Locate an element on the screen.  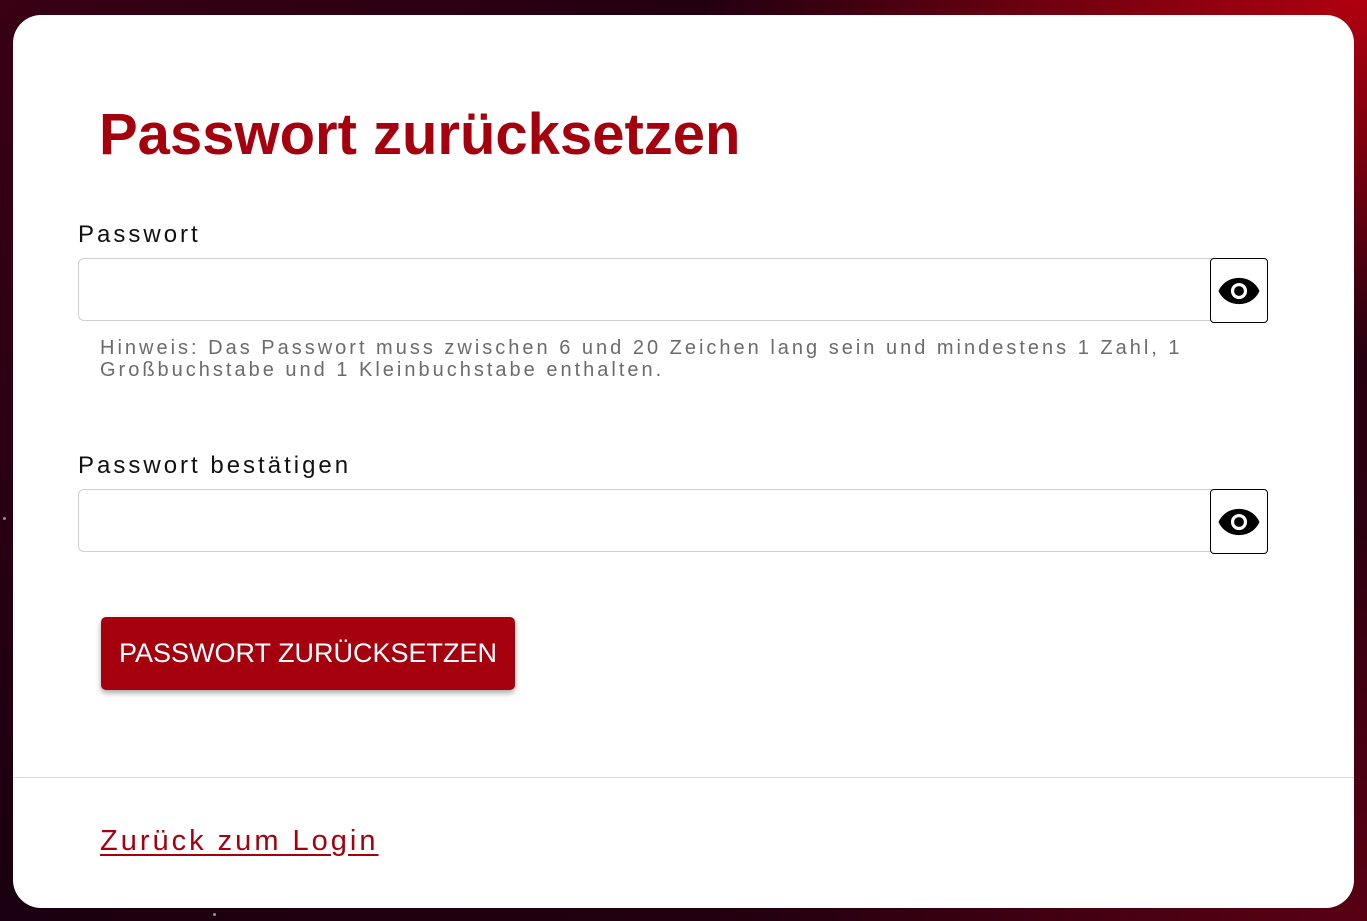
password-input-group is located at coordinates (673, 290).